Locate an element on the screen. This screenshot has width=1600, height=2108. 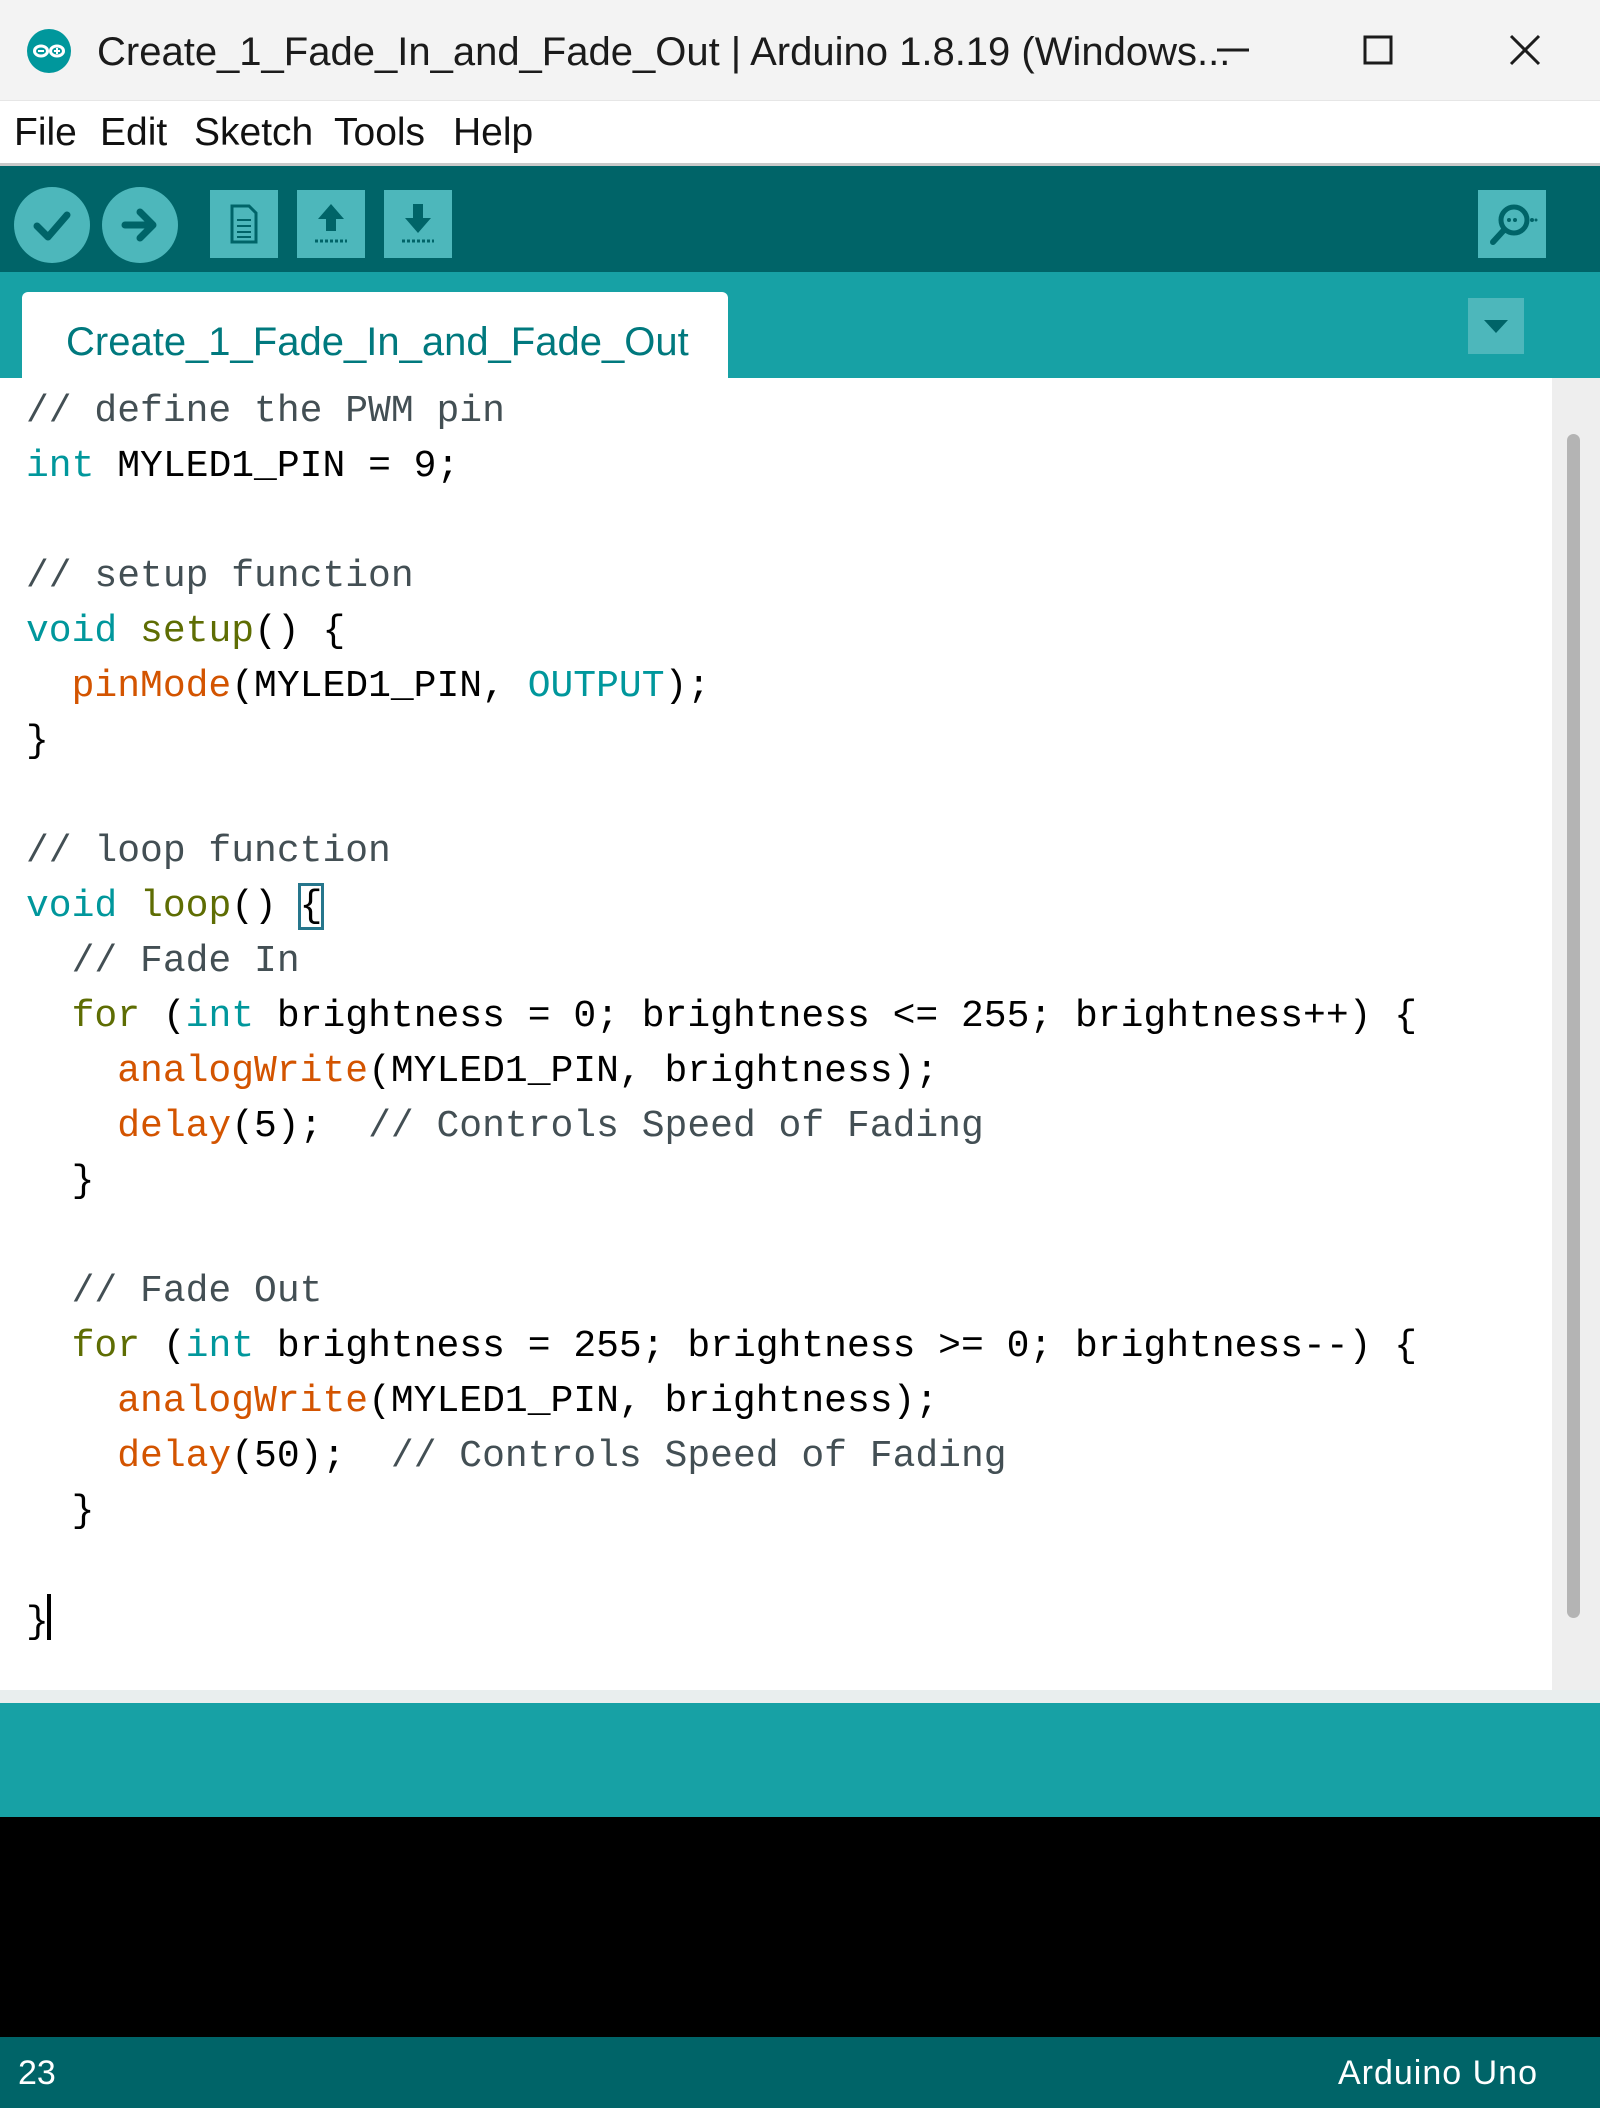
chevron-down-icon is located at coordinates (1496, 326).